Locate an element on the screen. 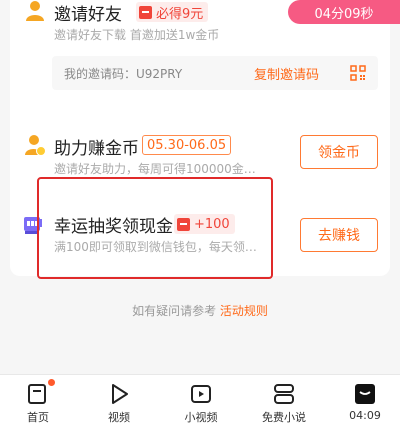 The width and height of the screenshot is (400, 429). collect-coins-button: 领金币 is located at coordinates (339, 152).